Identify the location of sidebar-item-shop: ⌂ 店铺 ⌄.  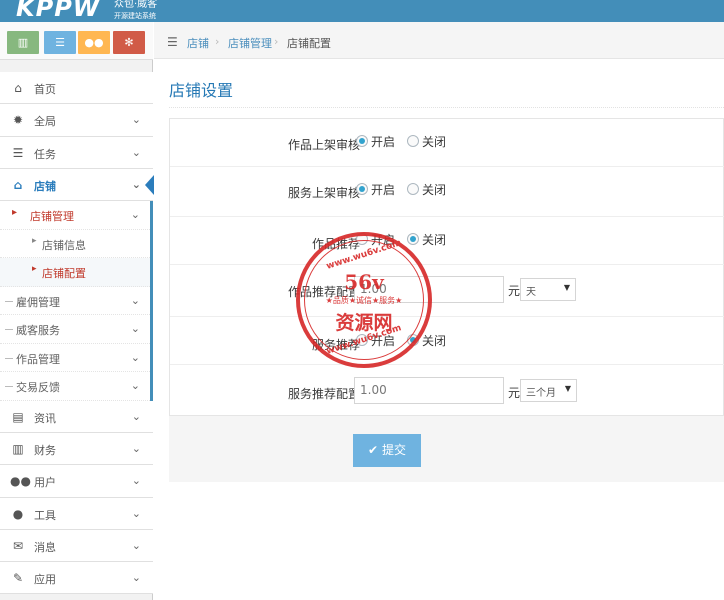
(77, 185).